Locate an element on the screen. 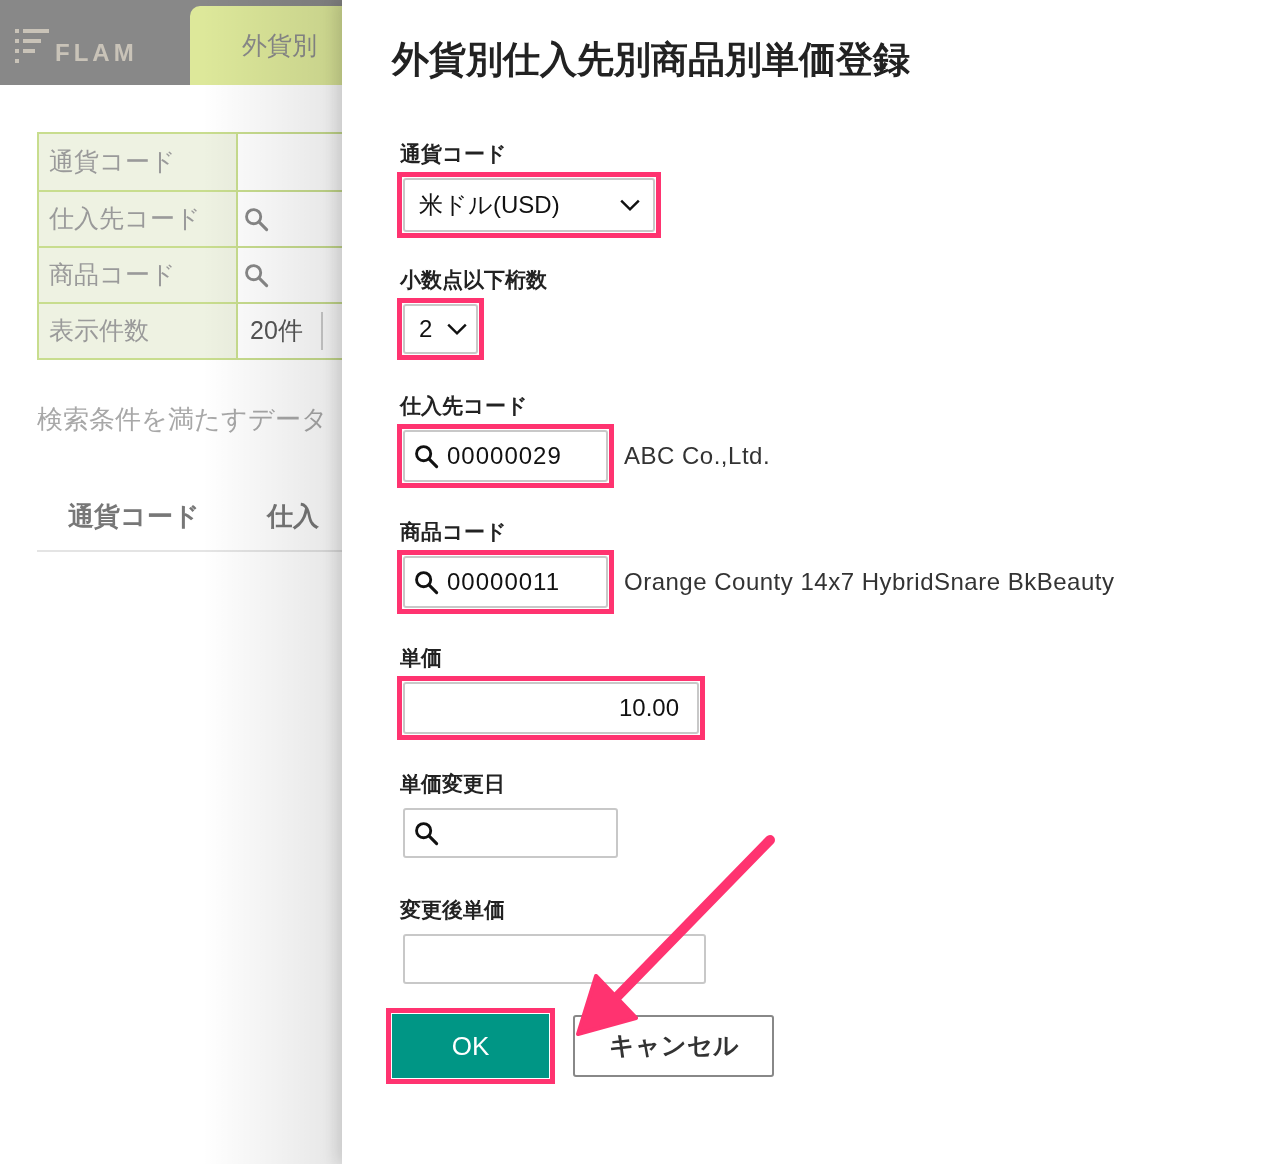  field-label: 単価 is located at coordinates (421, 658).